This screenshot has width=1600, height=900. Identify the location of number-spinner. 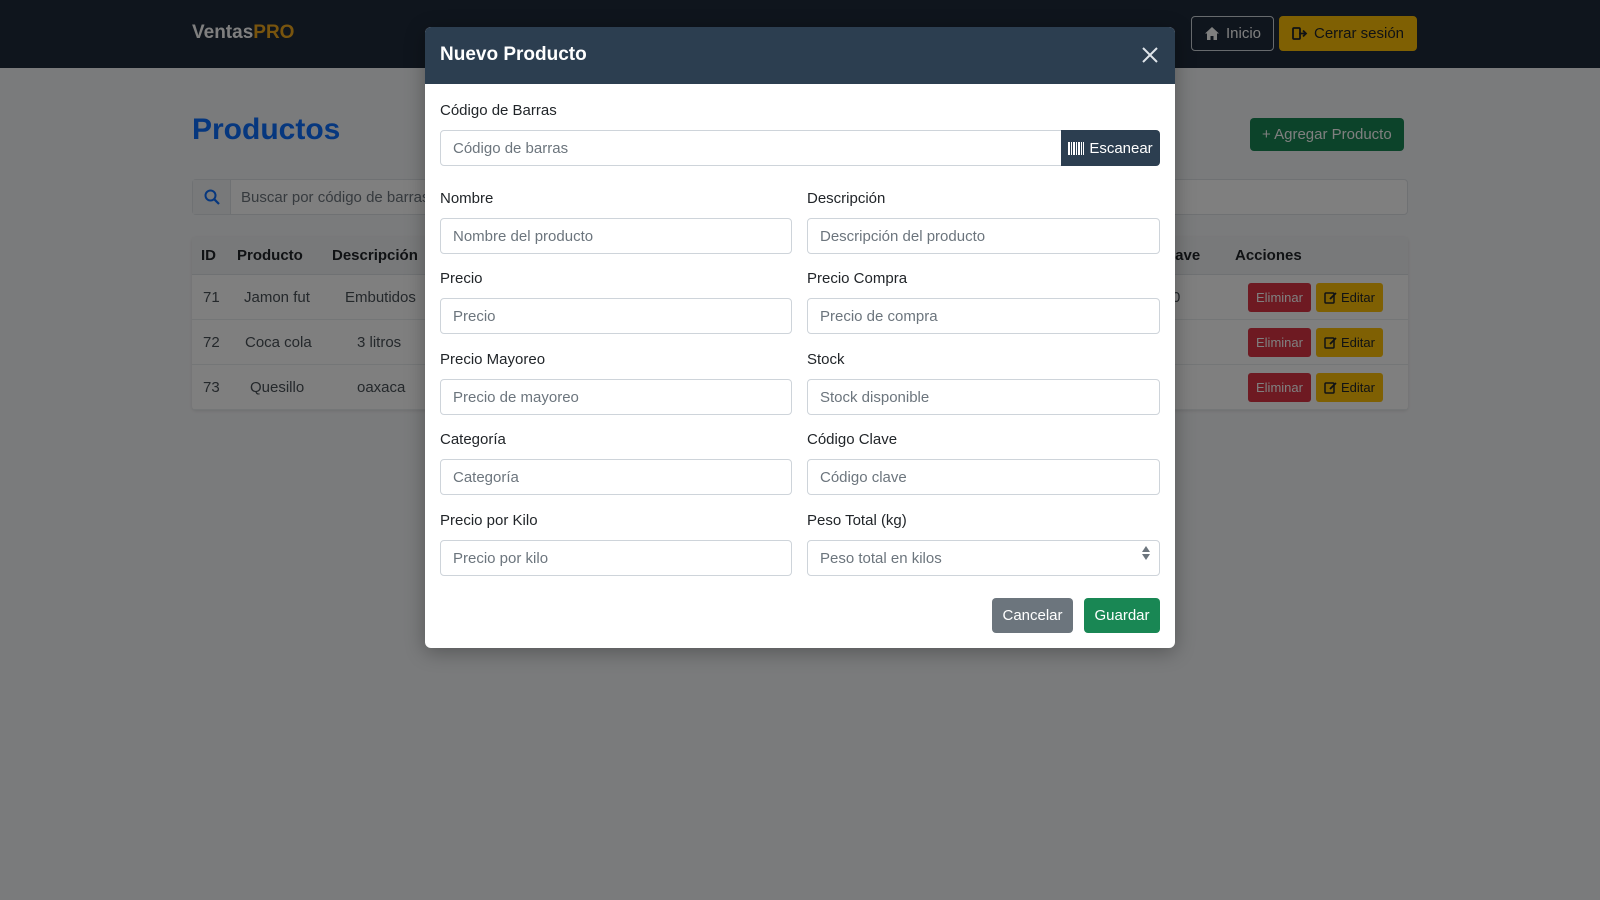
(1146, 553).